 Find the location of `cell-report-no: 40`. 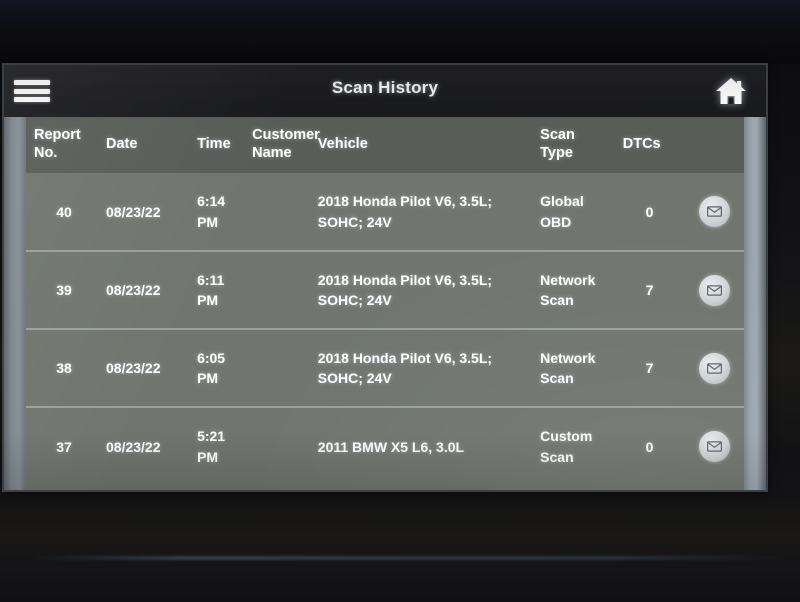

cell-report-no: 40 is located at coordinates (62, 212).